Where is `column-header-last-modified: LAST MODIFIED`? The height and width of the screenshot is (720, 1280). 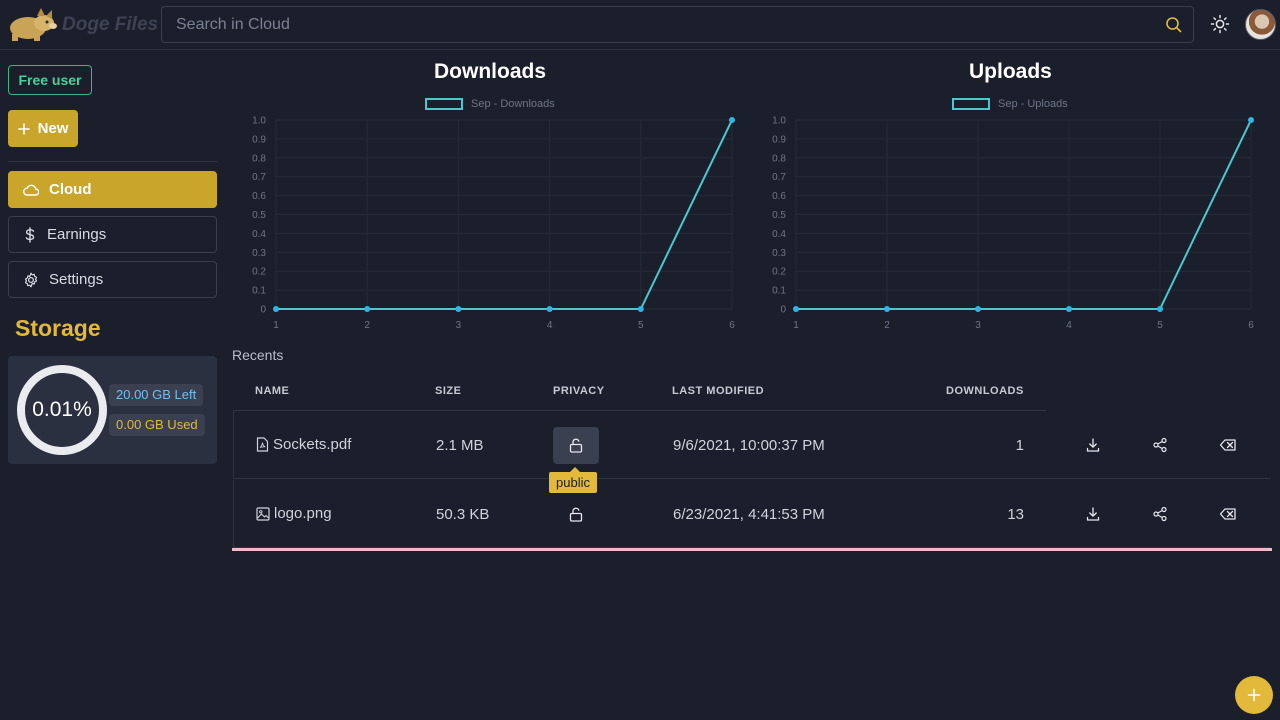
column-header-last-modified: LAST MODIFIED is located at coordinates (718, 391).